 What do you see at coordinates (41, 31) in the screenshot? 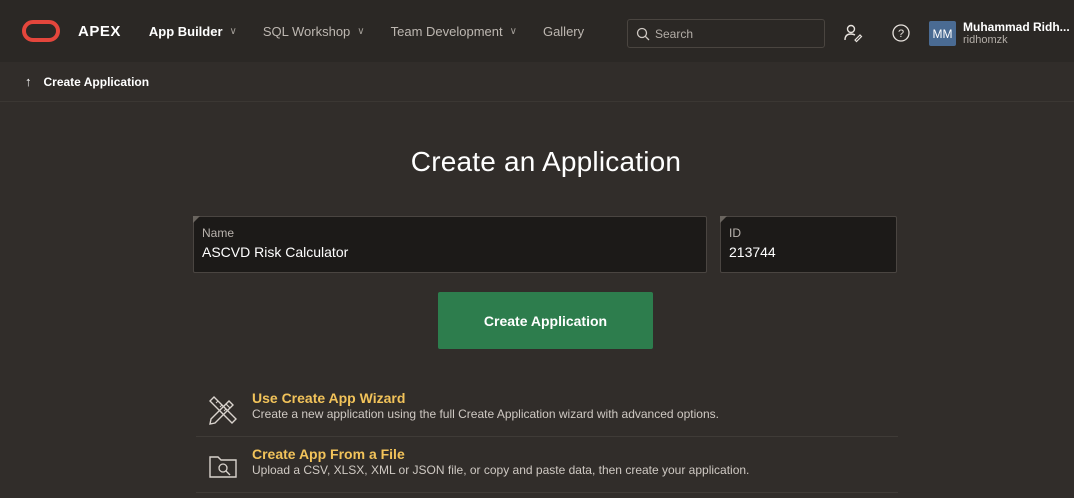
I see `oracle-logo-icon` at bounding box center [41, 31].